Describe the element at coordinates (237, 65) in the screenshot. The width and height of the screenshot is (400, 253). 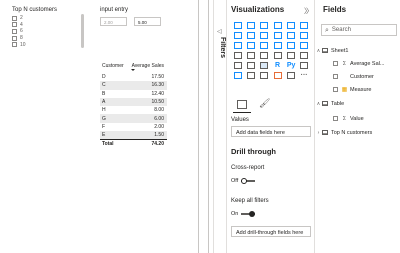
I see `kpi-icon` at that location.